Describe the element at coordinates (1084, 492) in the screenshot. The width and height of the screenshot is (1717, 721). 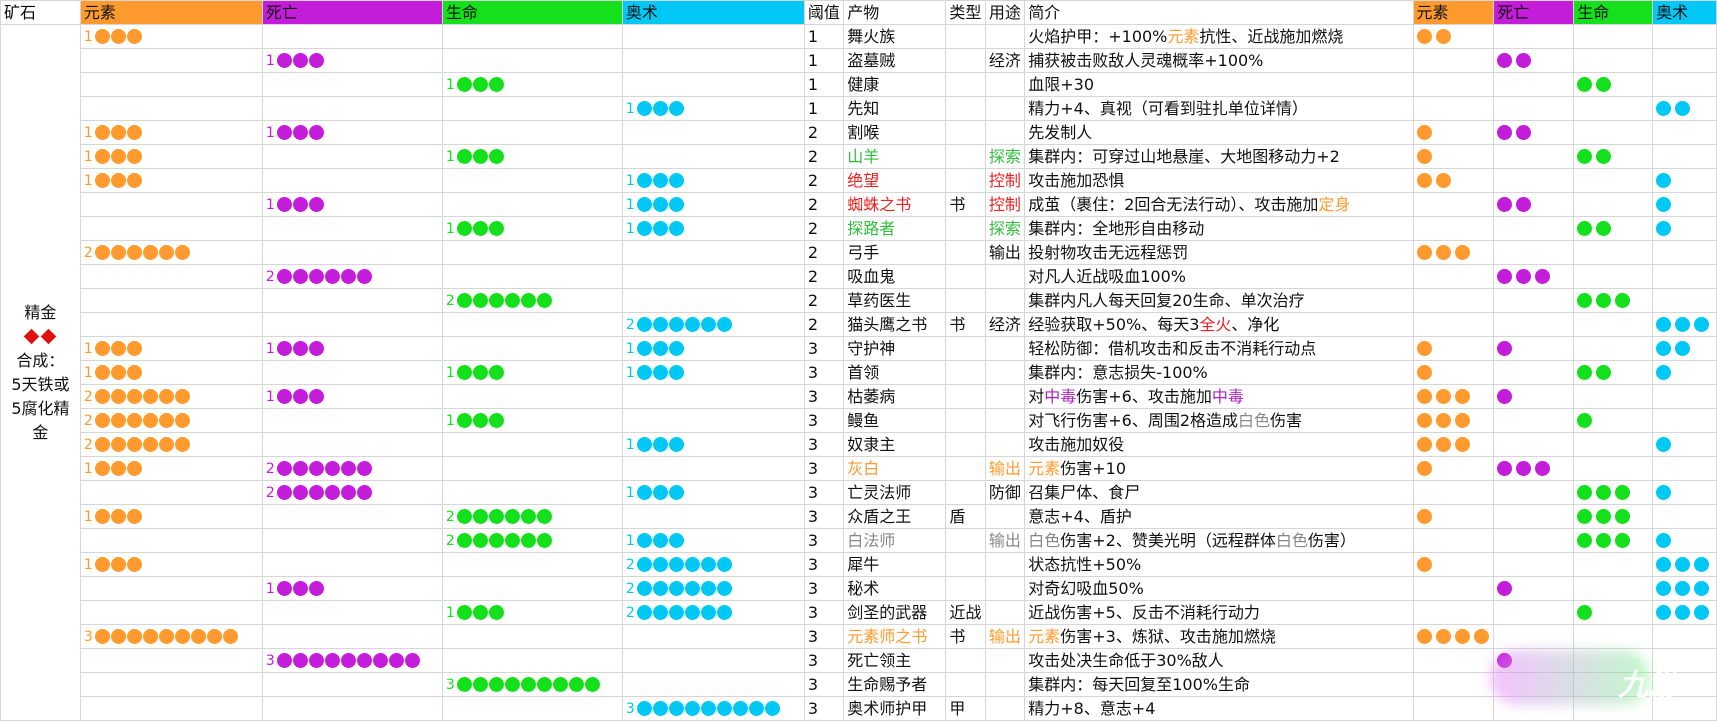
I see `description-segment: 召集尸体、食尸` at that location.